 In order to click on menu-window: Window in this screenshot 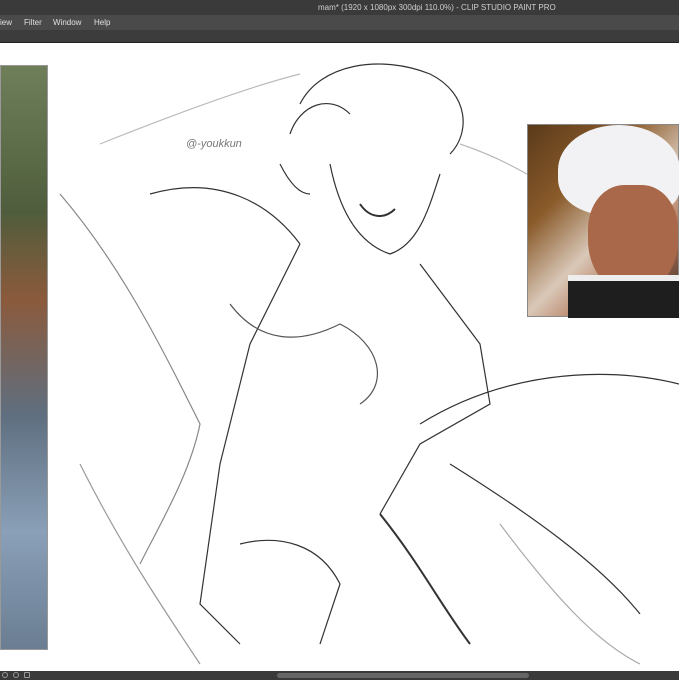, I will do `click(67, 22)`.